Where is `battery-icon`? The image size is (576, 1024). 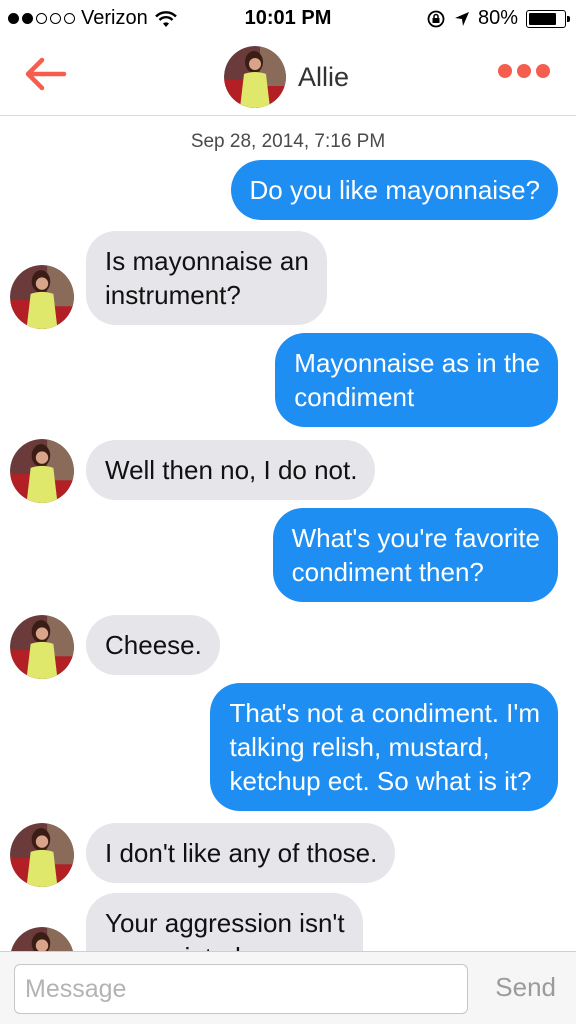
battery-icon is located at coordinates (548, 18).